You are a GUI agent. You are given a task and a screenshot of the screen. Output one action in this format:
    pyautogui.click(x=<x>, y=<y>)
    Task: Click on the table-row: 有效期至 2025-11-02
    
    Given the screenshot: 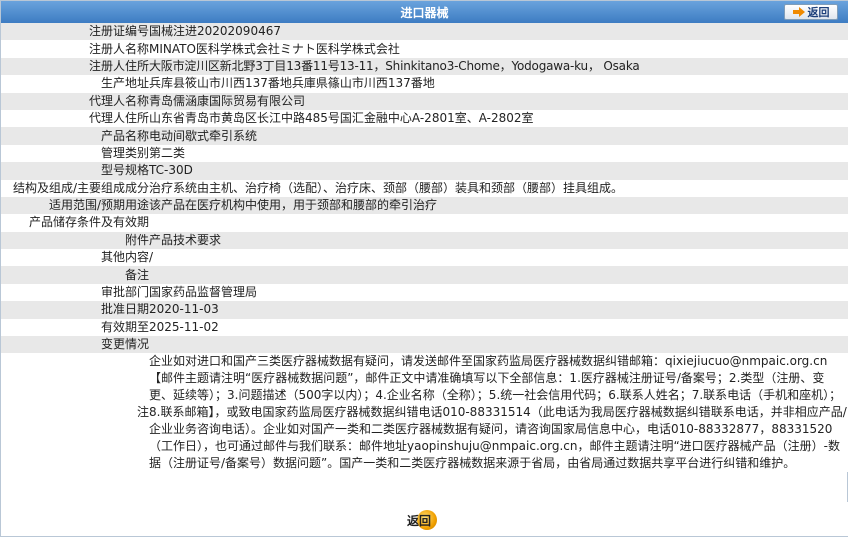 What is the action you would take?
    pyautogui.click(x=424, y=327)
    